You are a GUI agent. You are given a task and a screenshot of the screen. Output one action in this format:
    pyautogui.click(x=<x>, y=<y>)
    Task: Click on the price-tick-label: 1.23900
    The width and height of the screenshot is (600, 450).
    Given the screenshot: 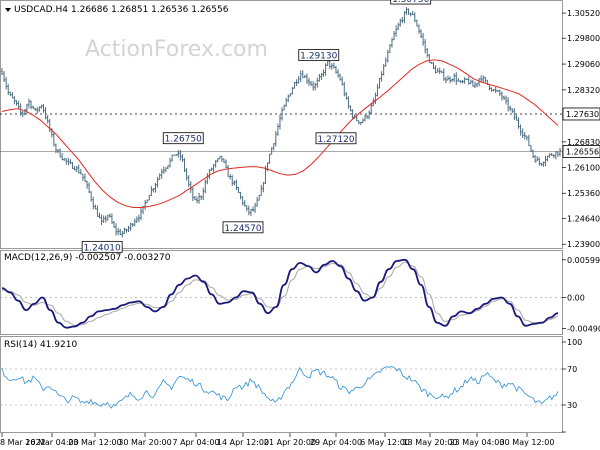 What is the action you would take?
    pyautogui.click(x=583, y=244)
    